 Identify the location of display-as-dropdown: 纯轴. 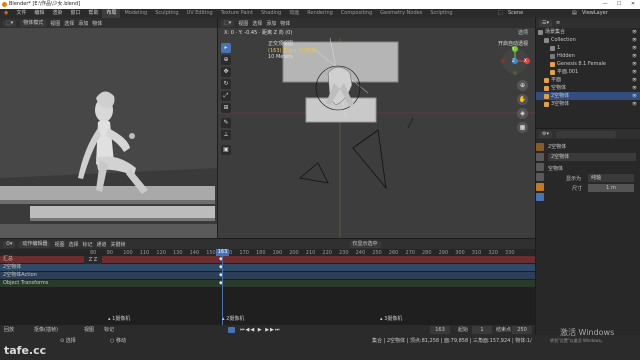
(611, 178).